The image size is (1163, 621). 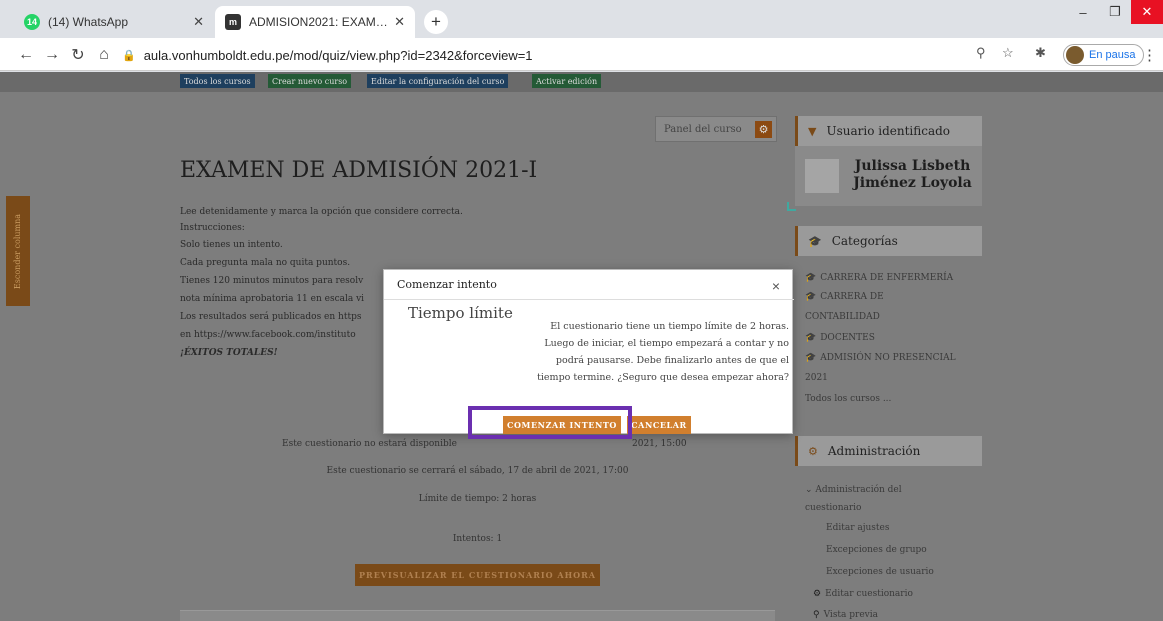 I want to click on dialog-header: Comenzar intento, so click(x=589, y=285).